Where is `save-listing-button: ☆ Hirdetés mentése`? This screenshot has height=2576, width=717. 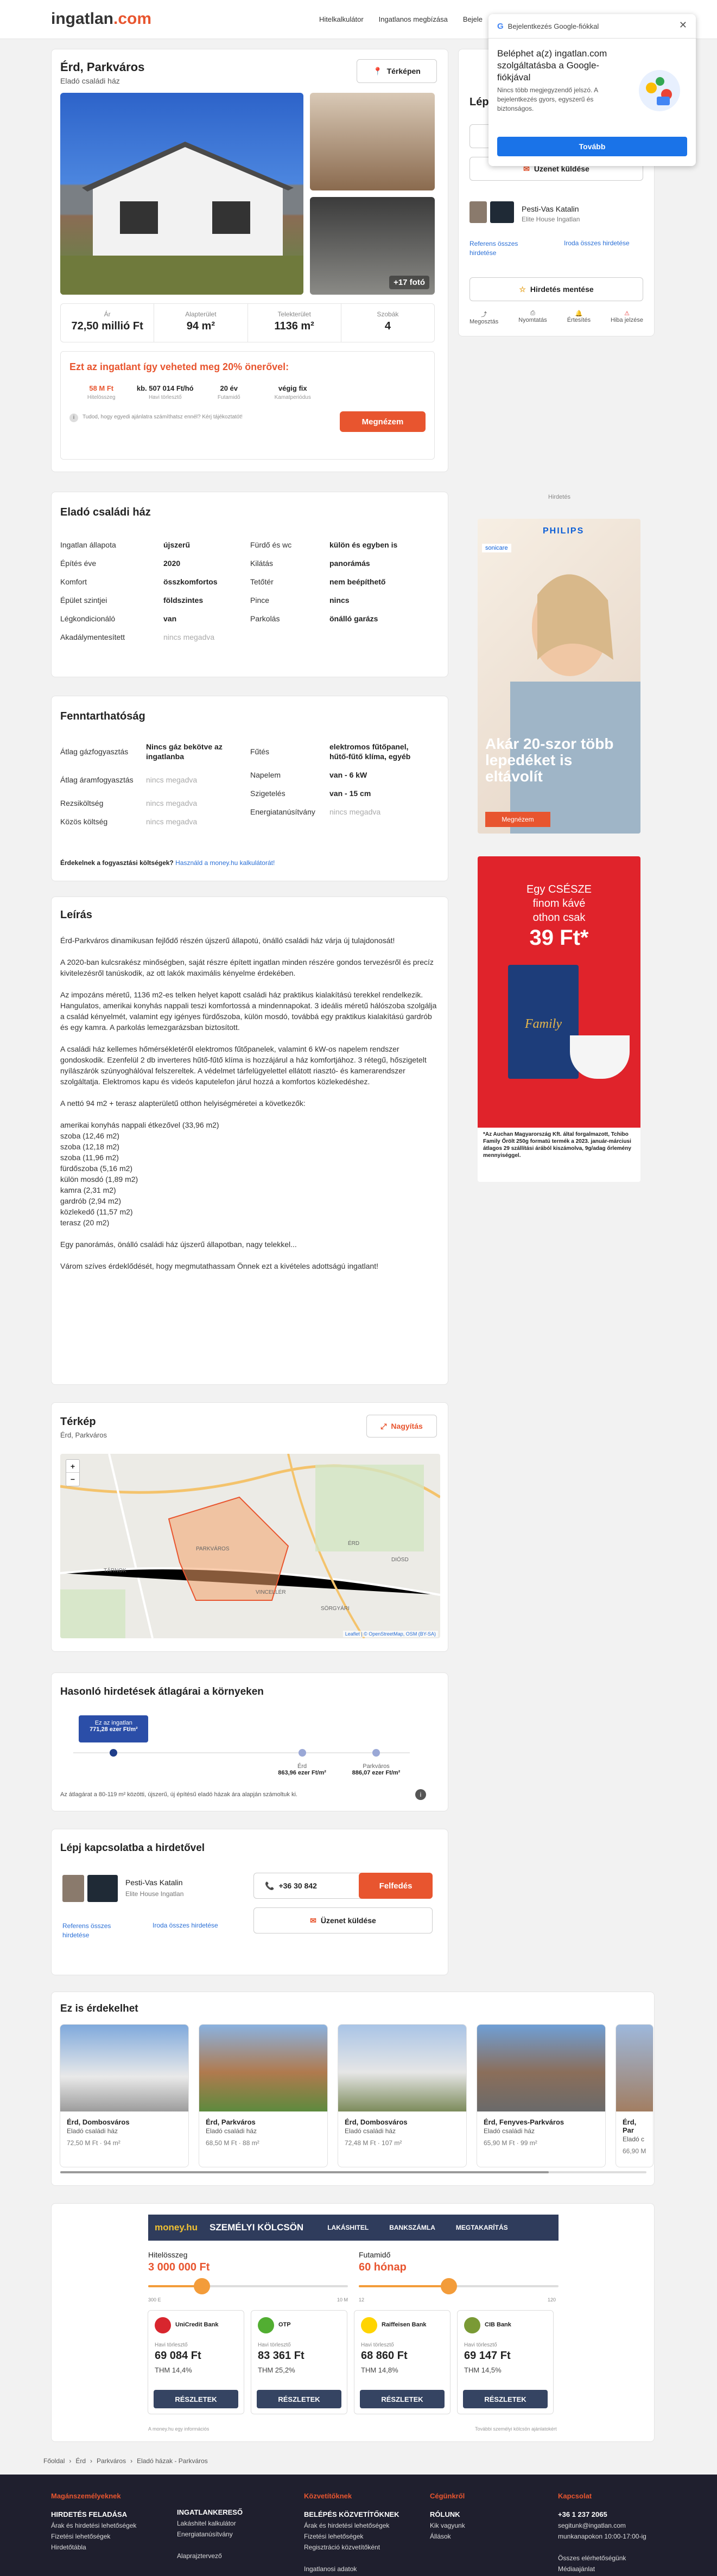 save-listing-button: ☆ Hirdetés mentése is located at coordinates (556, 289).